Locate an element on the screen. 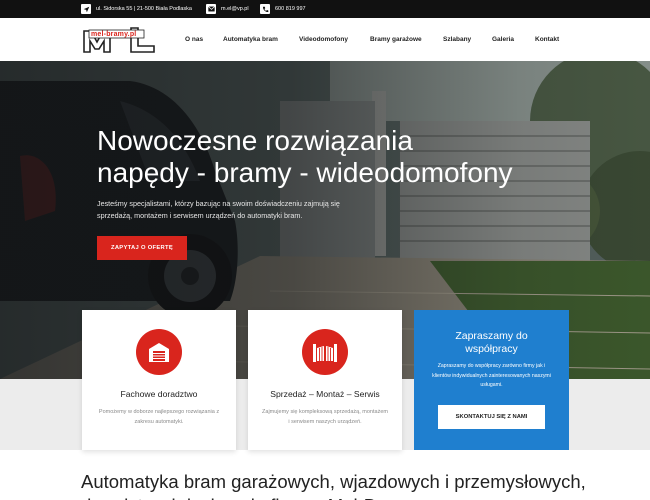 This screenshot has width=650, height=500. cooperation-title: Zapraszamy do współpracy is located at coordinates (491, 343).